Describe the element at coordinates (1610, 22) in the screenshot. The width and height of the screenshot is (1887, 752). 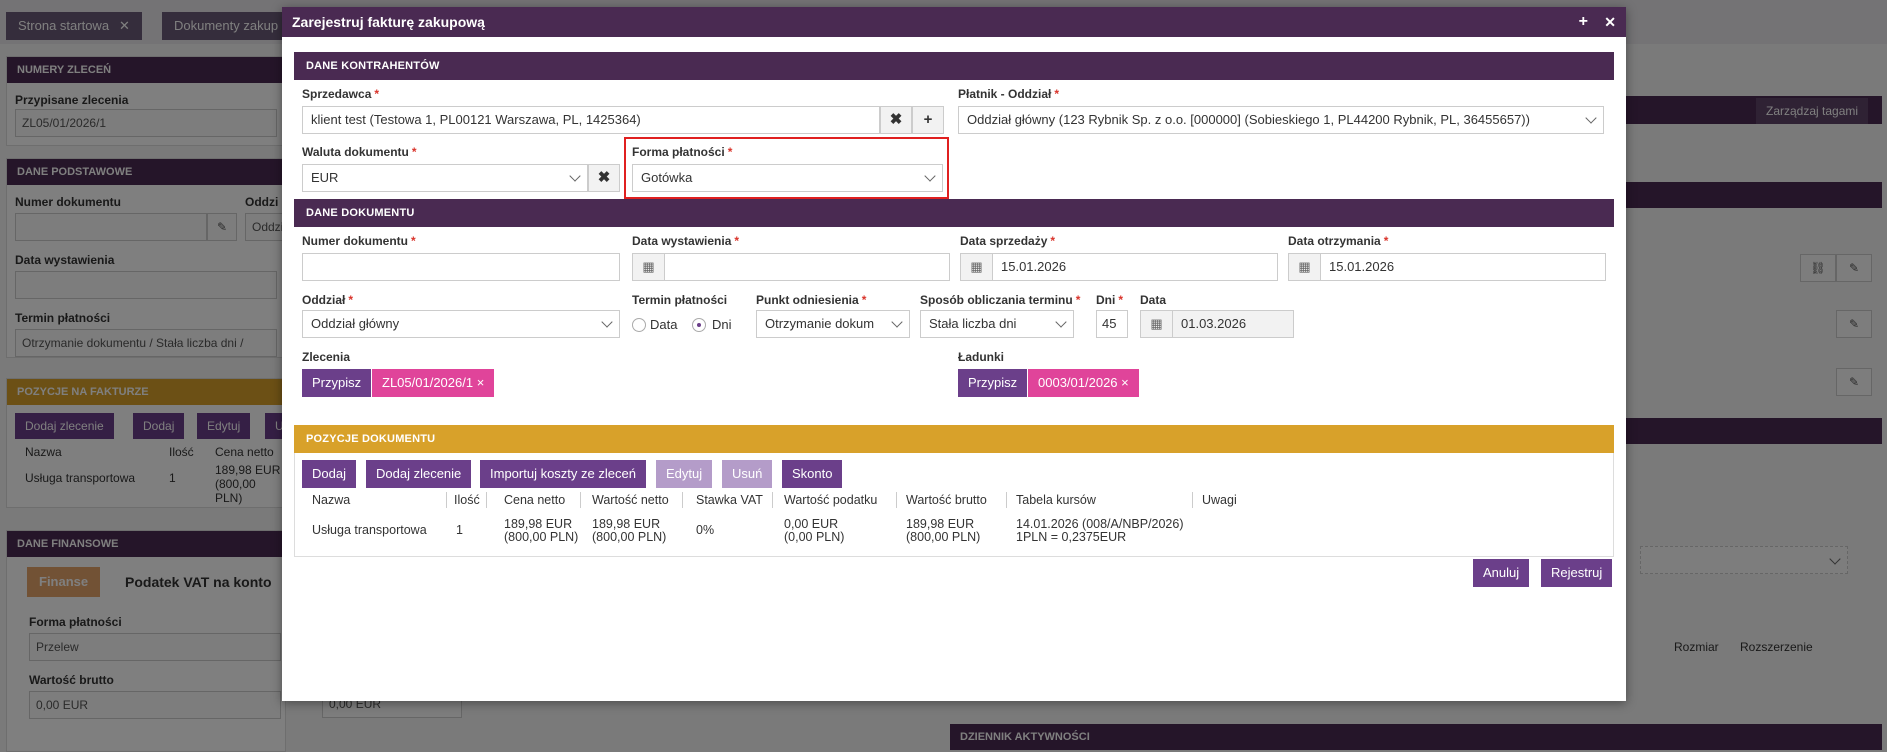
I see `close-icon: ✕` at that location.